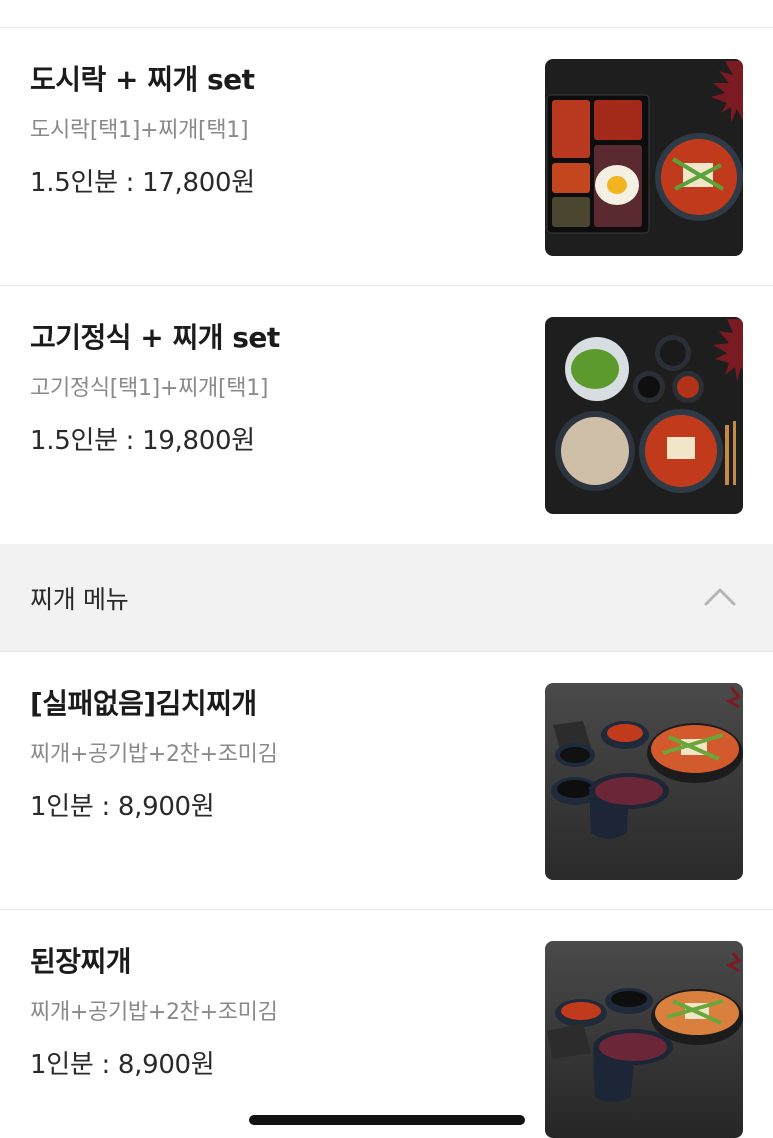  I want to click on menu-item-price: 1.5인분 : 17,800원, so click(142, 183).